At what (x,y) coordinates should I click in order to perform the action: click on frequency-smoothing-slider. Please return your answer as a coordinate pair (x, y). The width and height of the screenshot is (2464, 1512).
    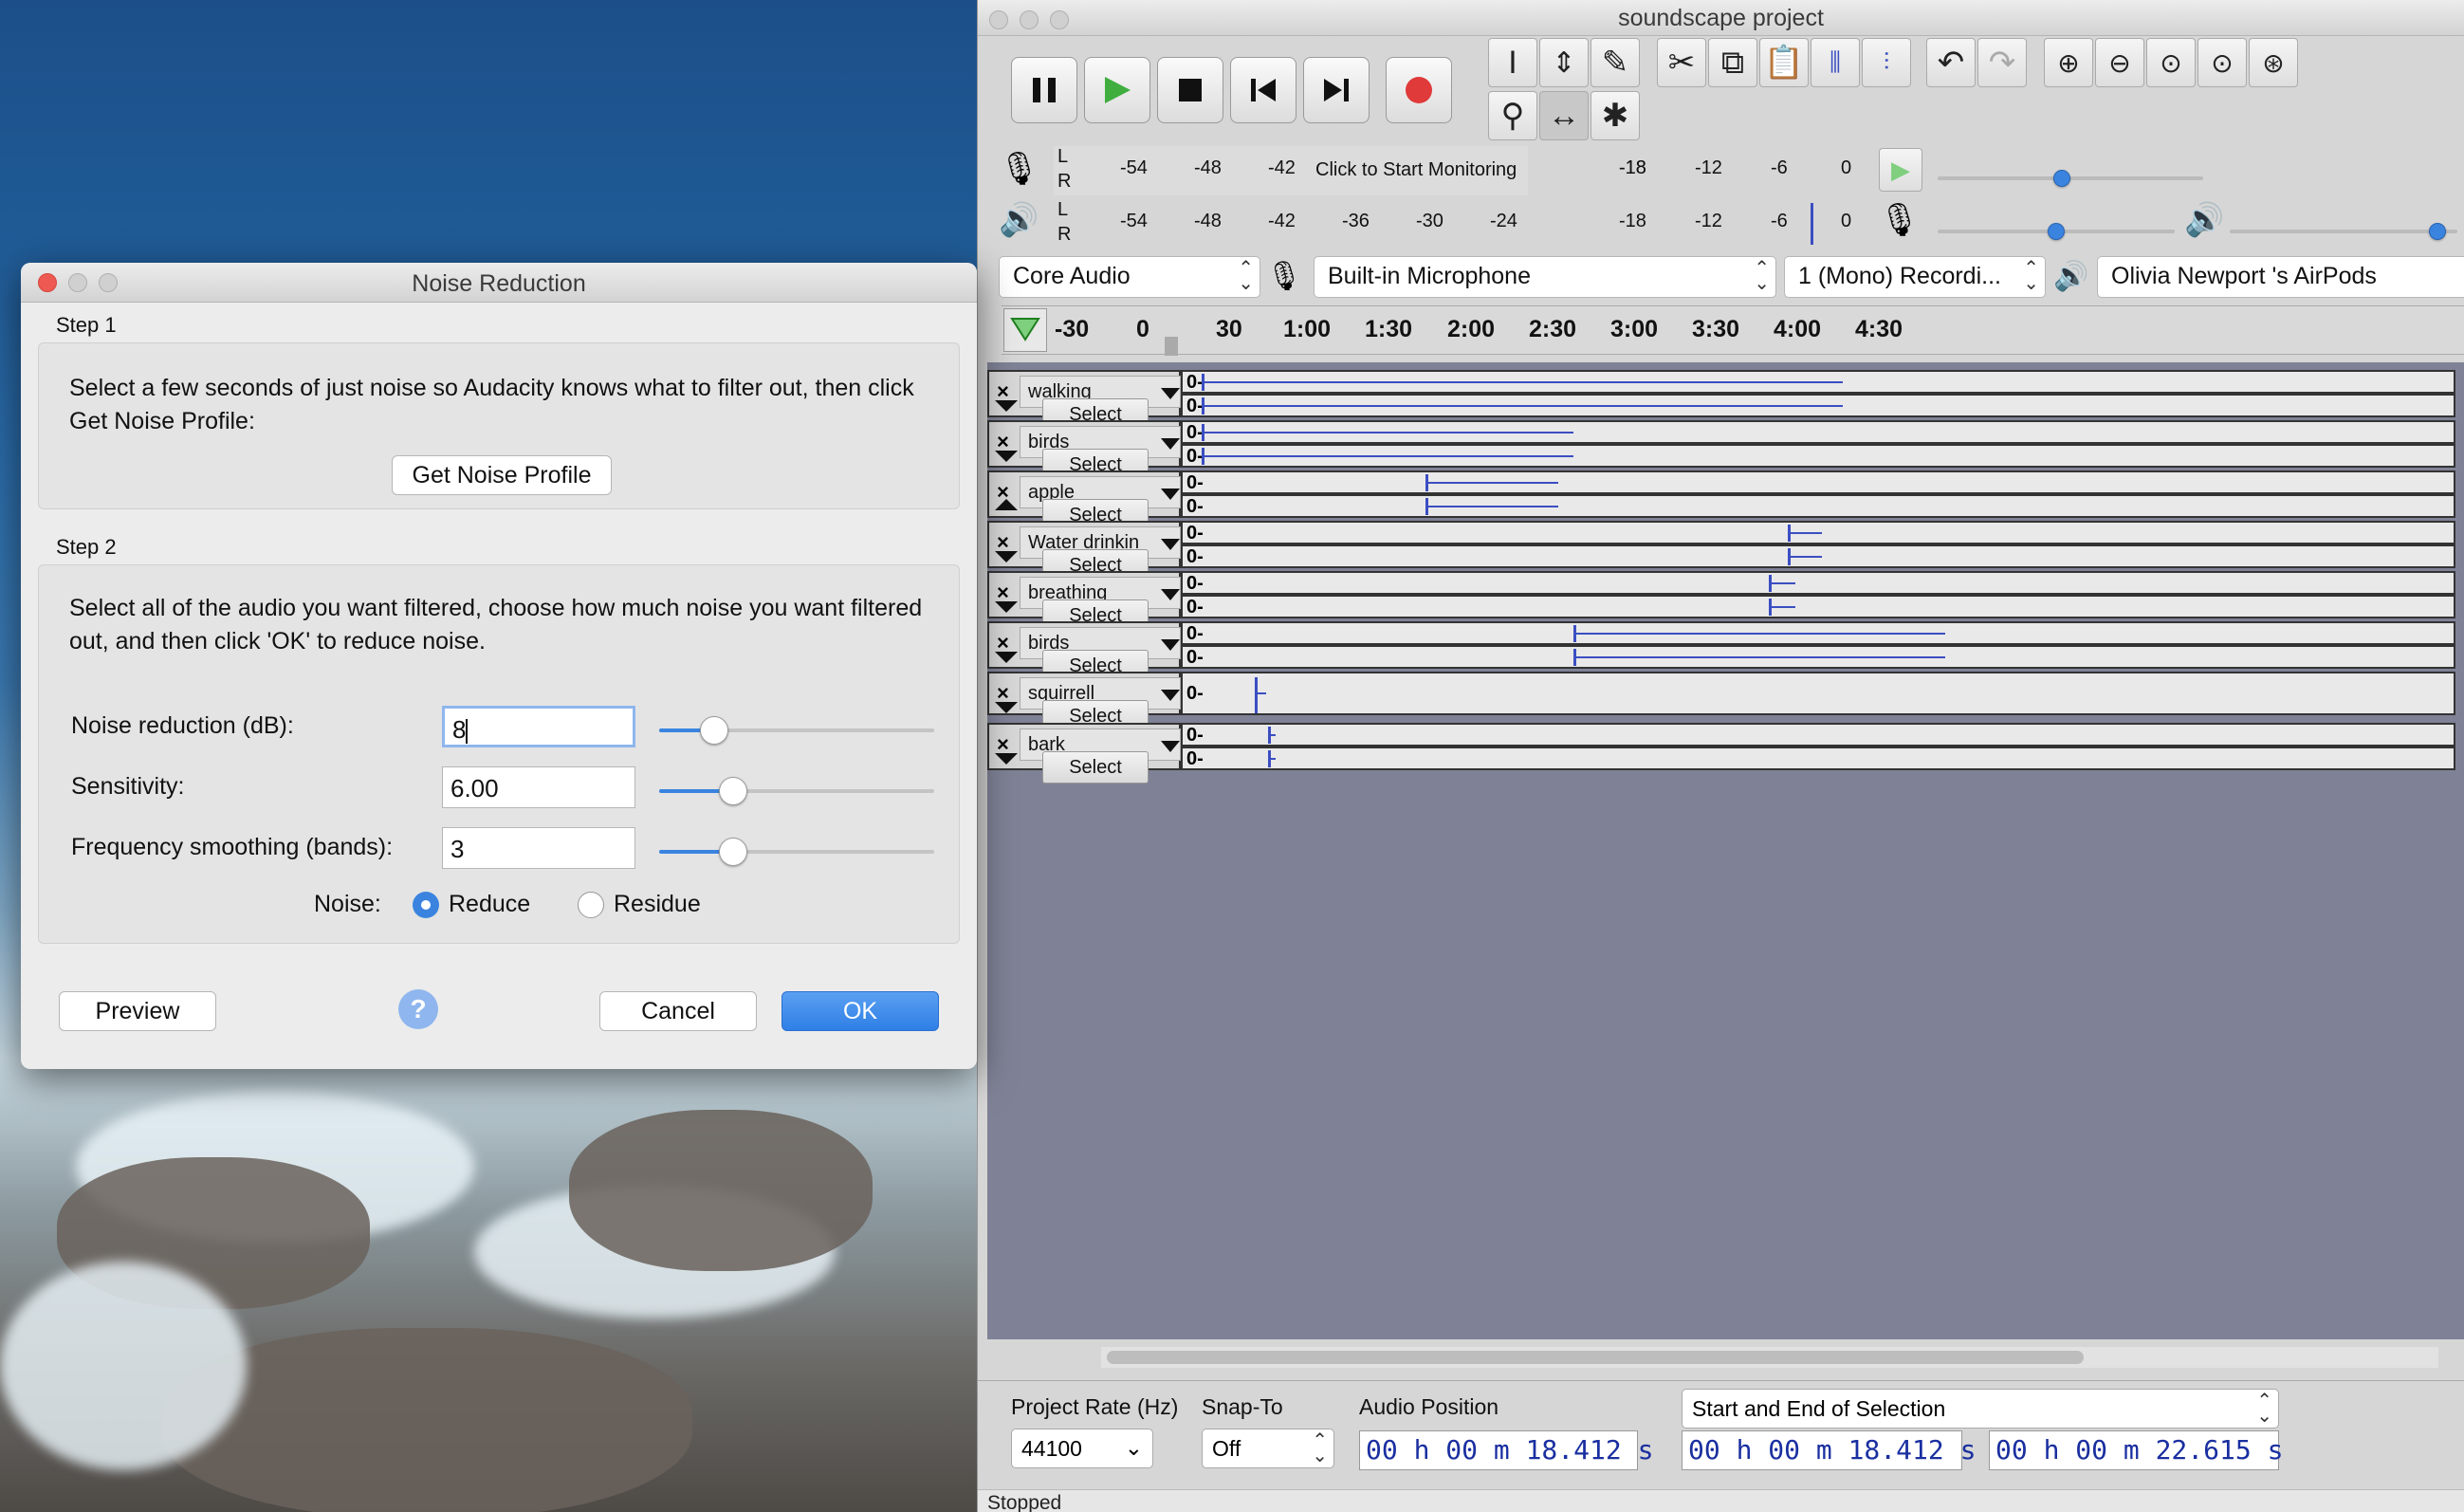
    Looking at the image, I should click on (796, 852).